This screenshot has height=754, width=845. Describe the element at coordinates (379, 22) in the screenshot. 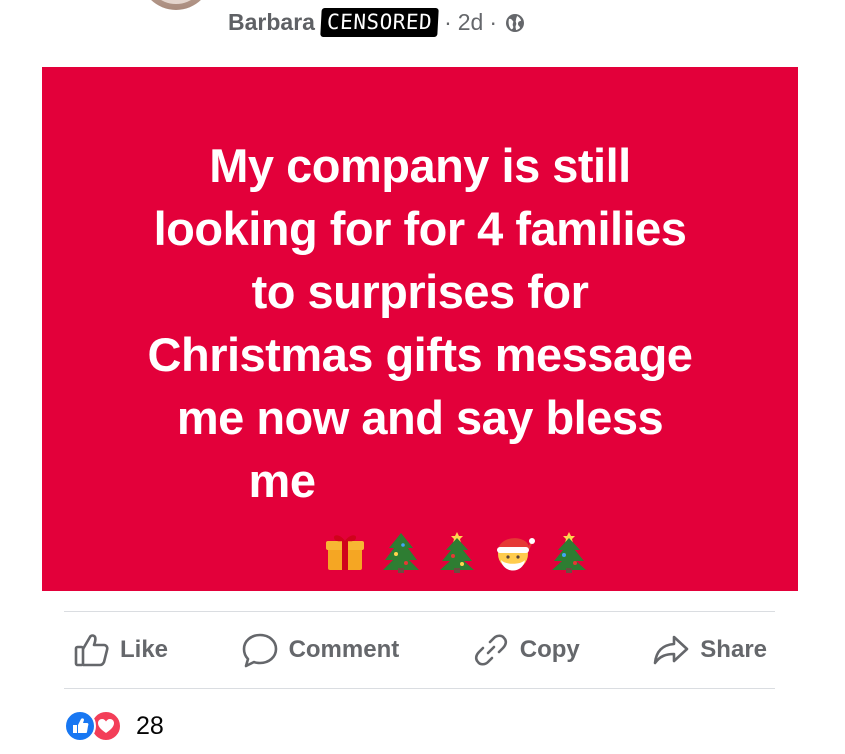

I see `censored-label: CENSORED` at that location.